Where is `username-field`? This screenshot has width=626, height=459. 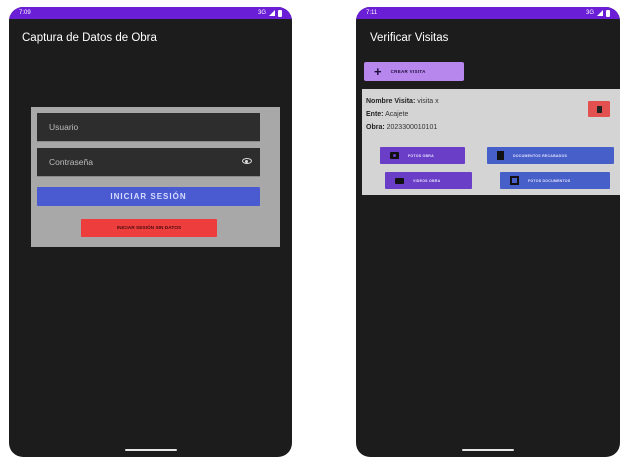 username-field is located at coordinates (148, 127).